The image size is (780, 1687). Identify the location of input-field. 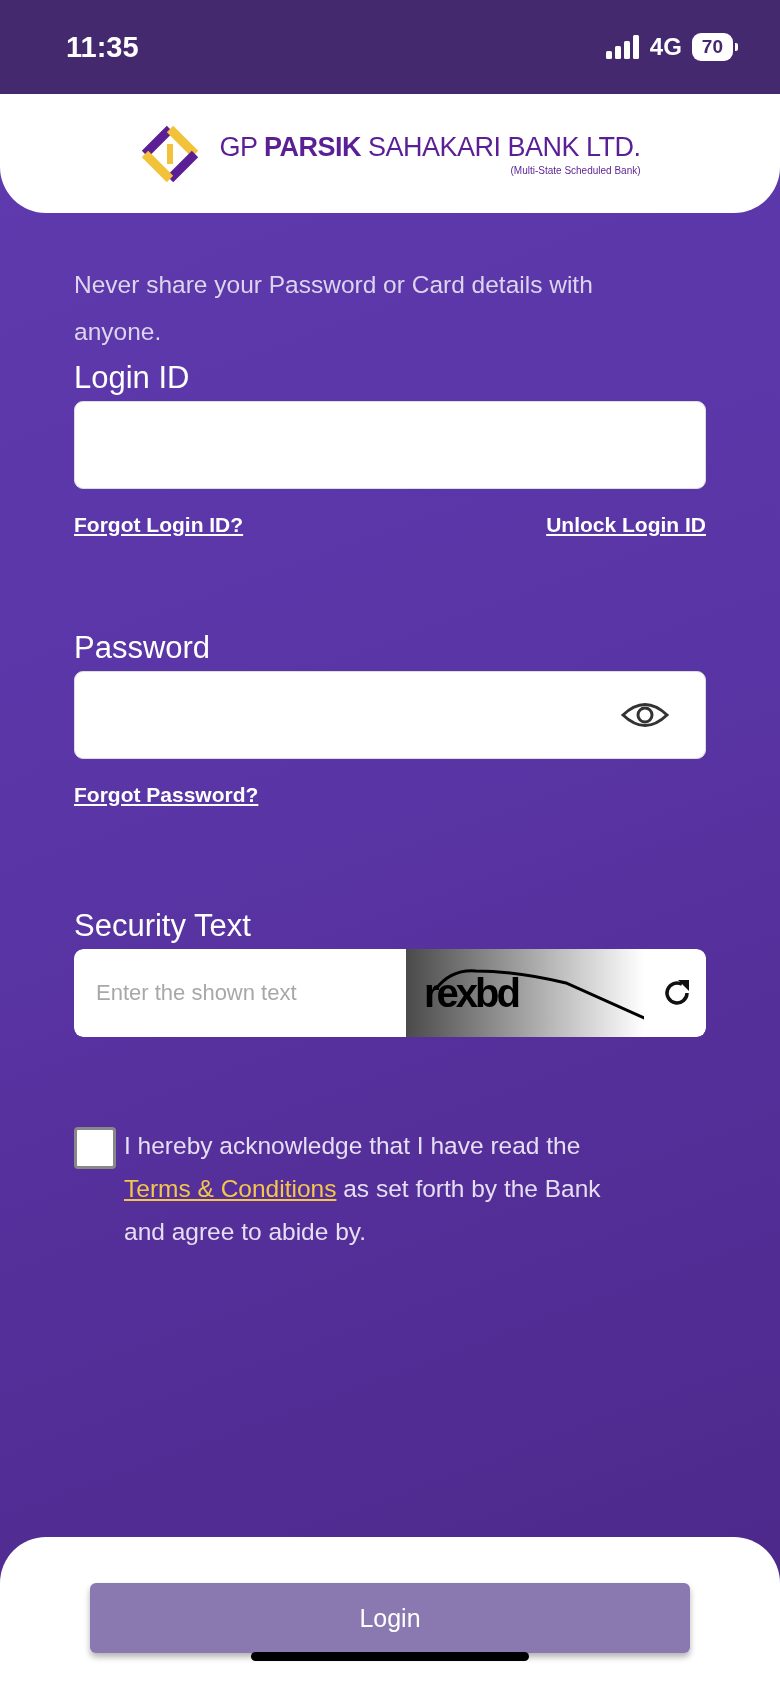
(390, 445).